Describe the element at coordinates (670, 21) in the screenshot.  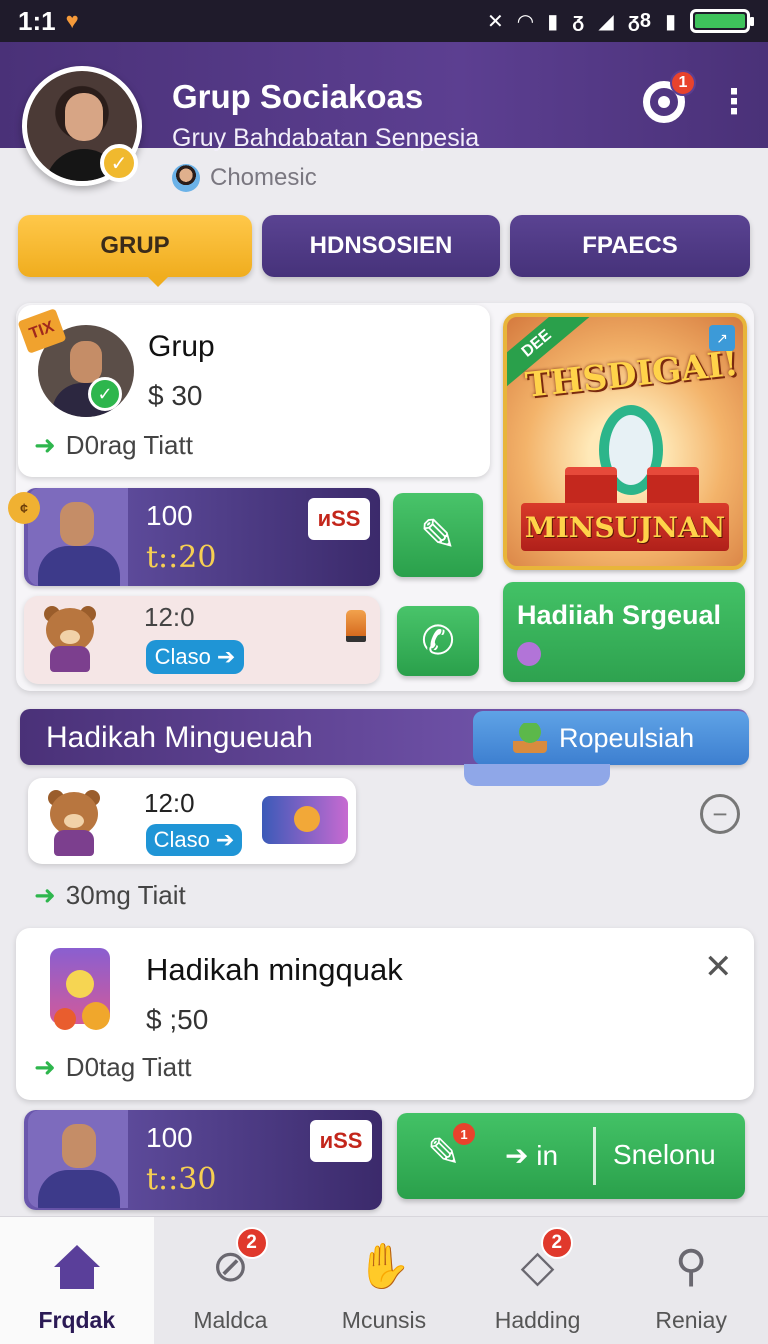
I see `small-battery-icon: ▮` at that location.